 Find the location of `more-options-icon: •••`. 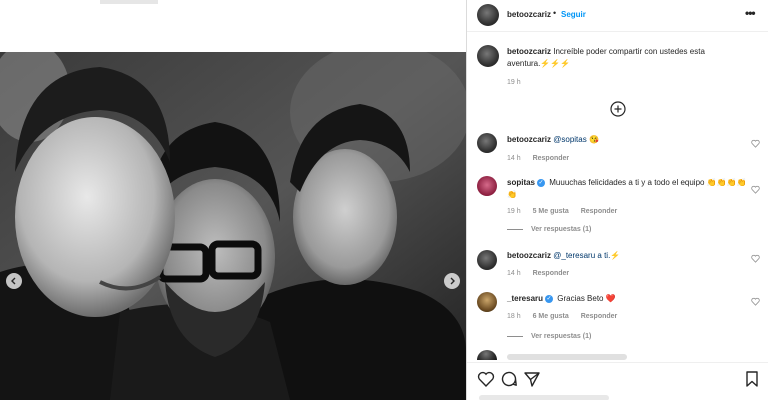

more-options-icon: ••• is located at coordinates (750, 13).